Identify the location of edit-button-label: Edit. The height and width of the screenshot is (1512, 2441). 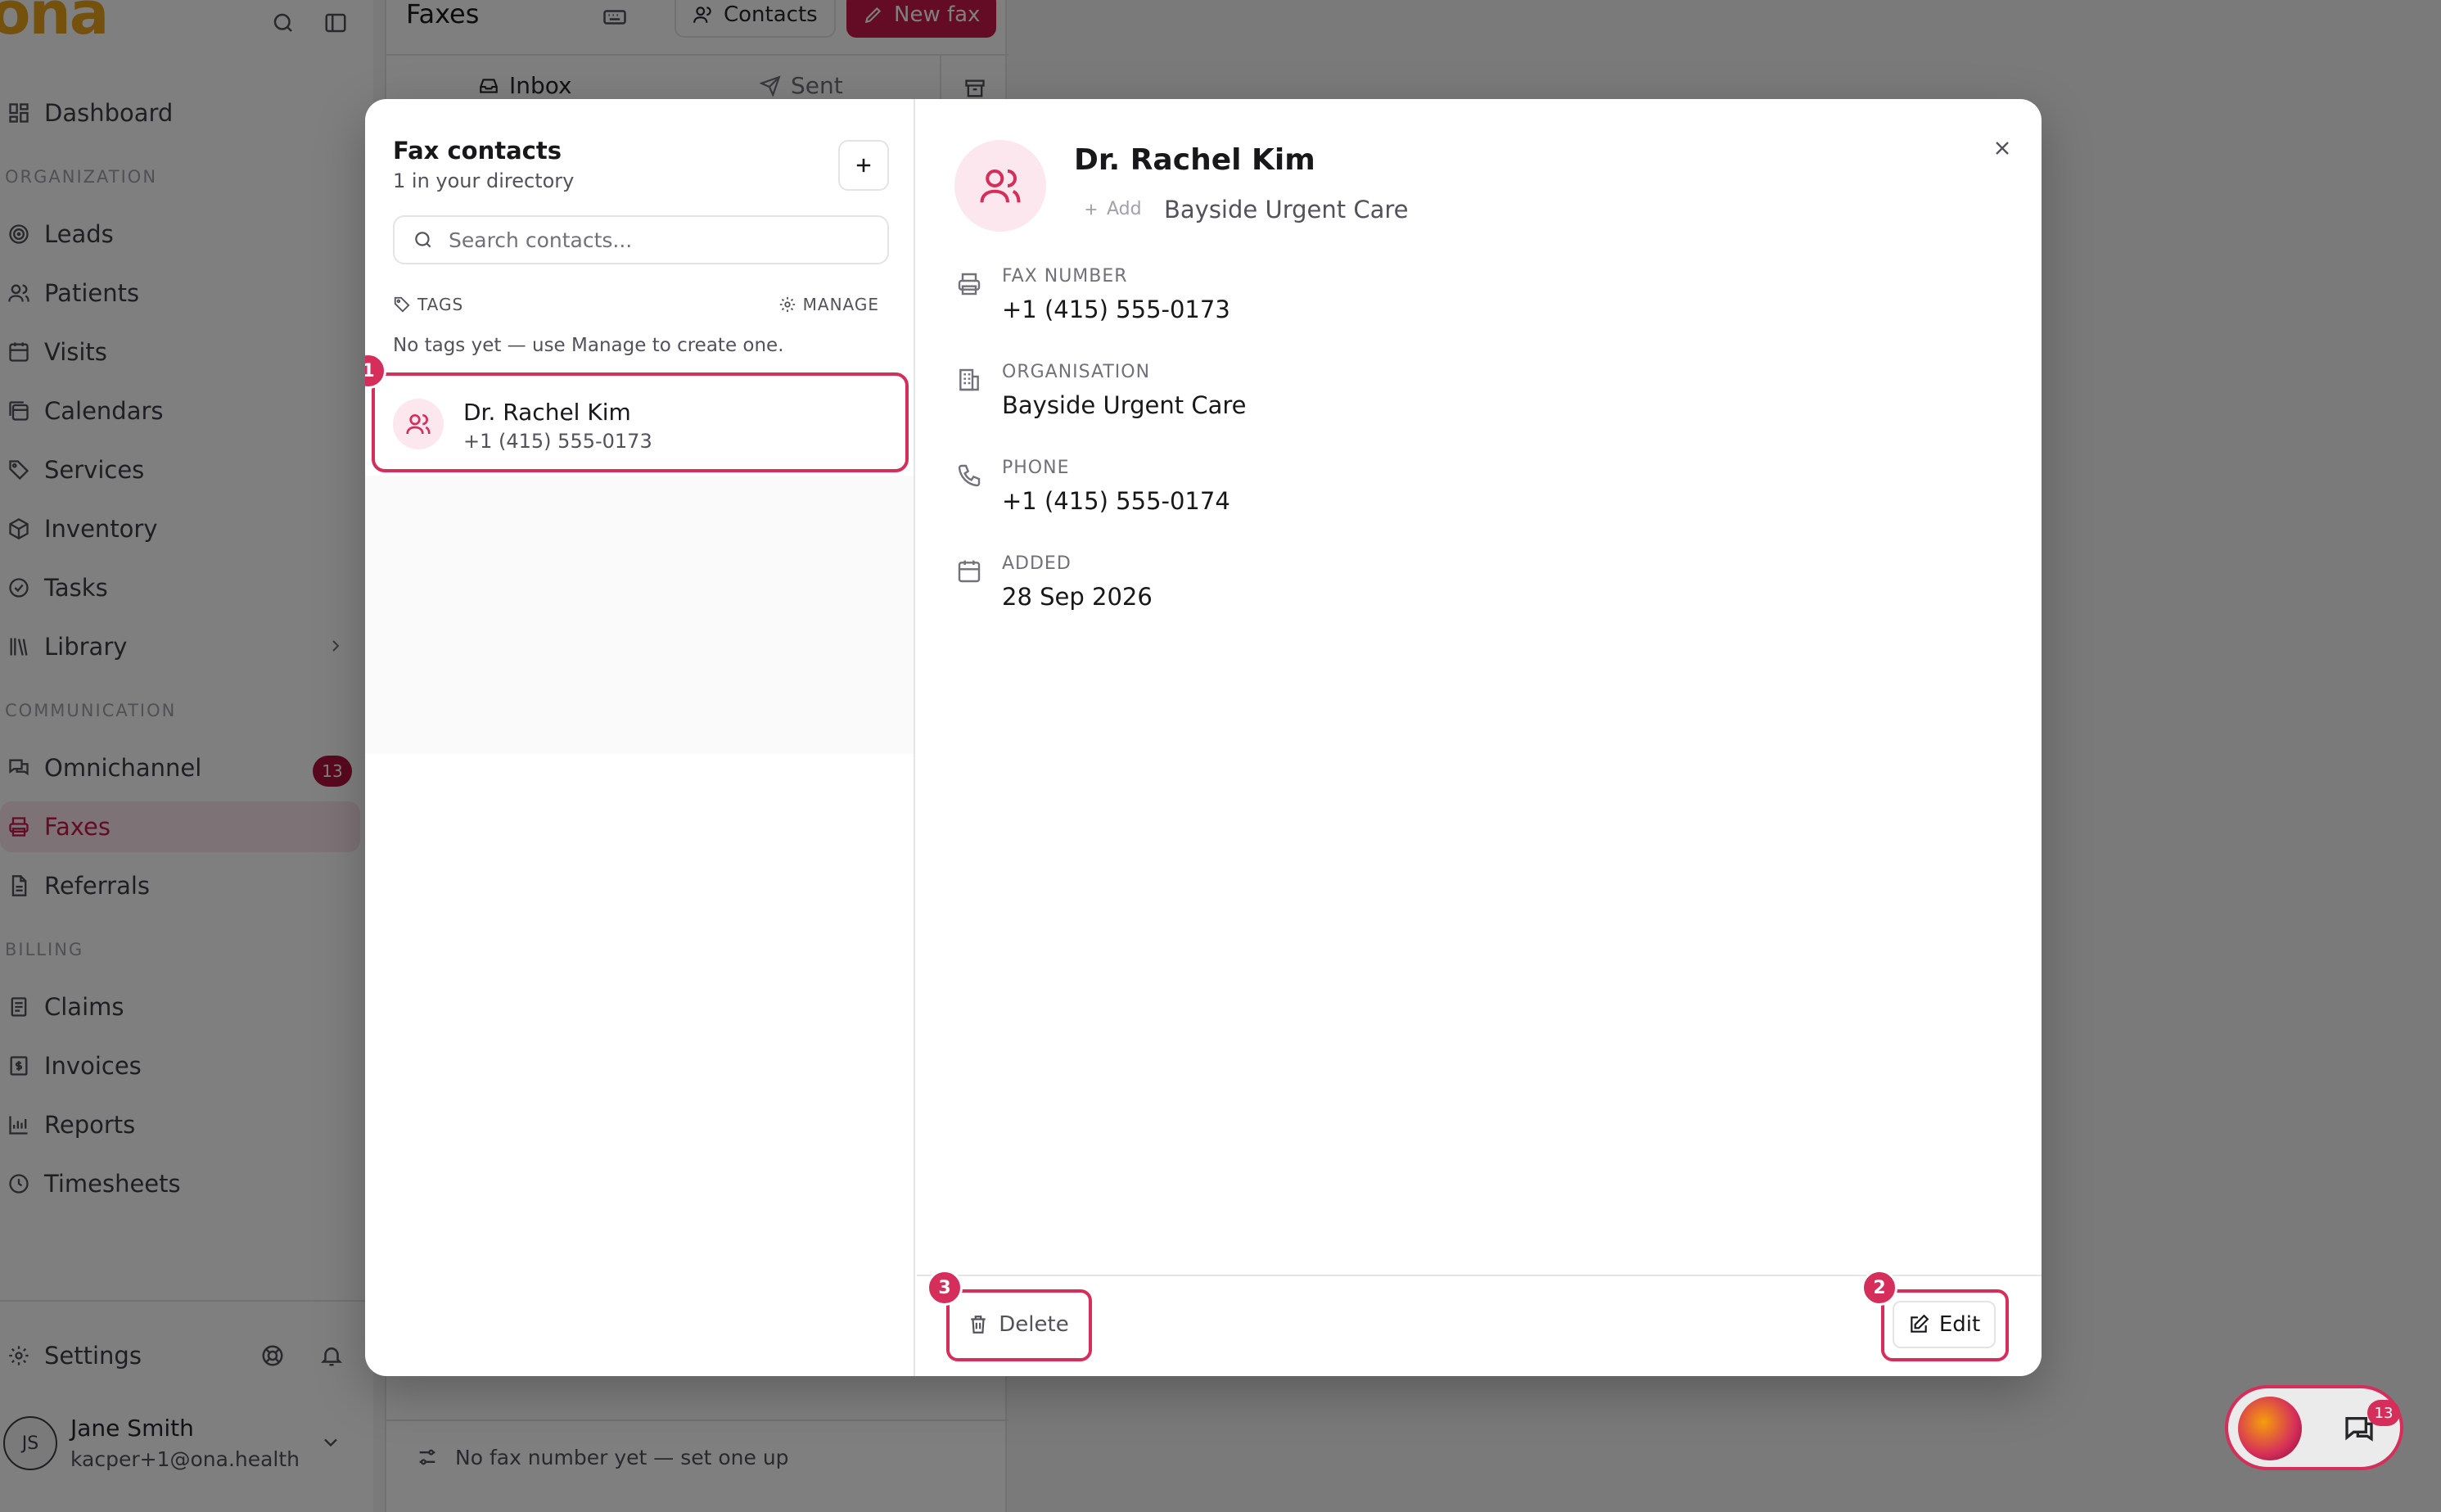
(1959, 1324).